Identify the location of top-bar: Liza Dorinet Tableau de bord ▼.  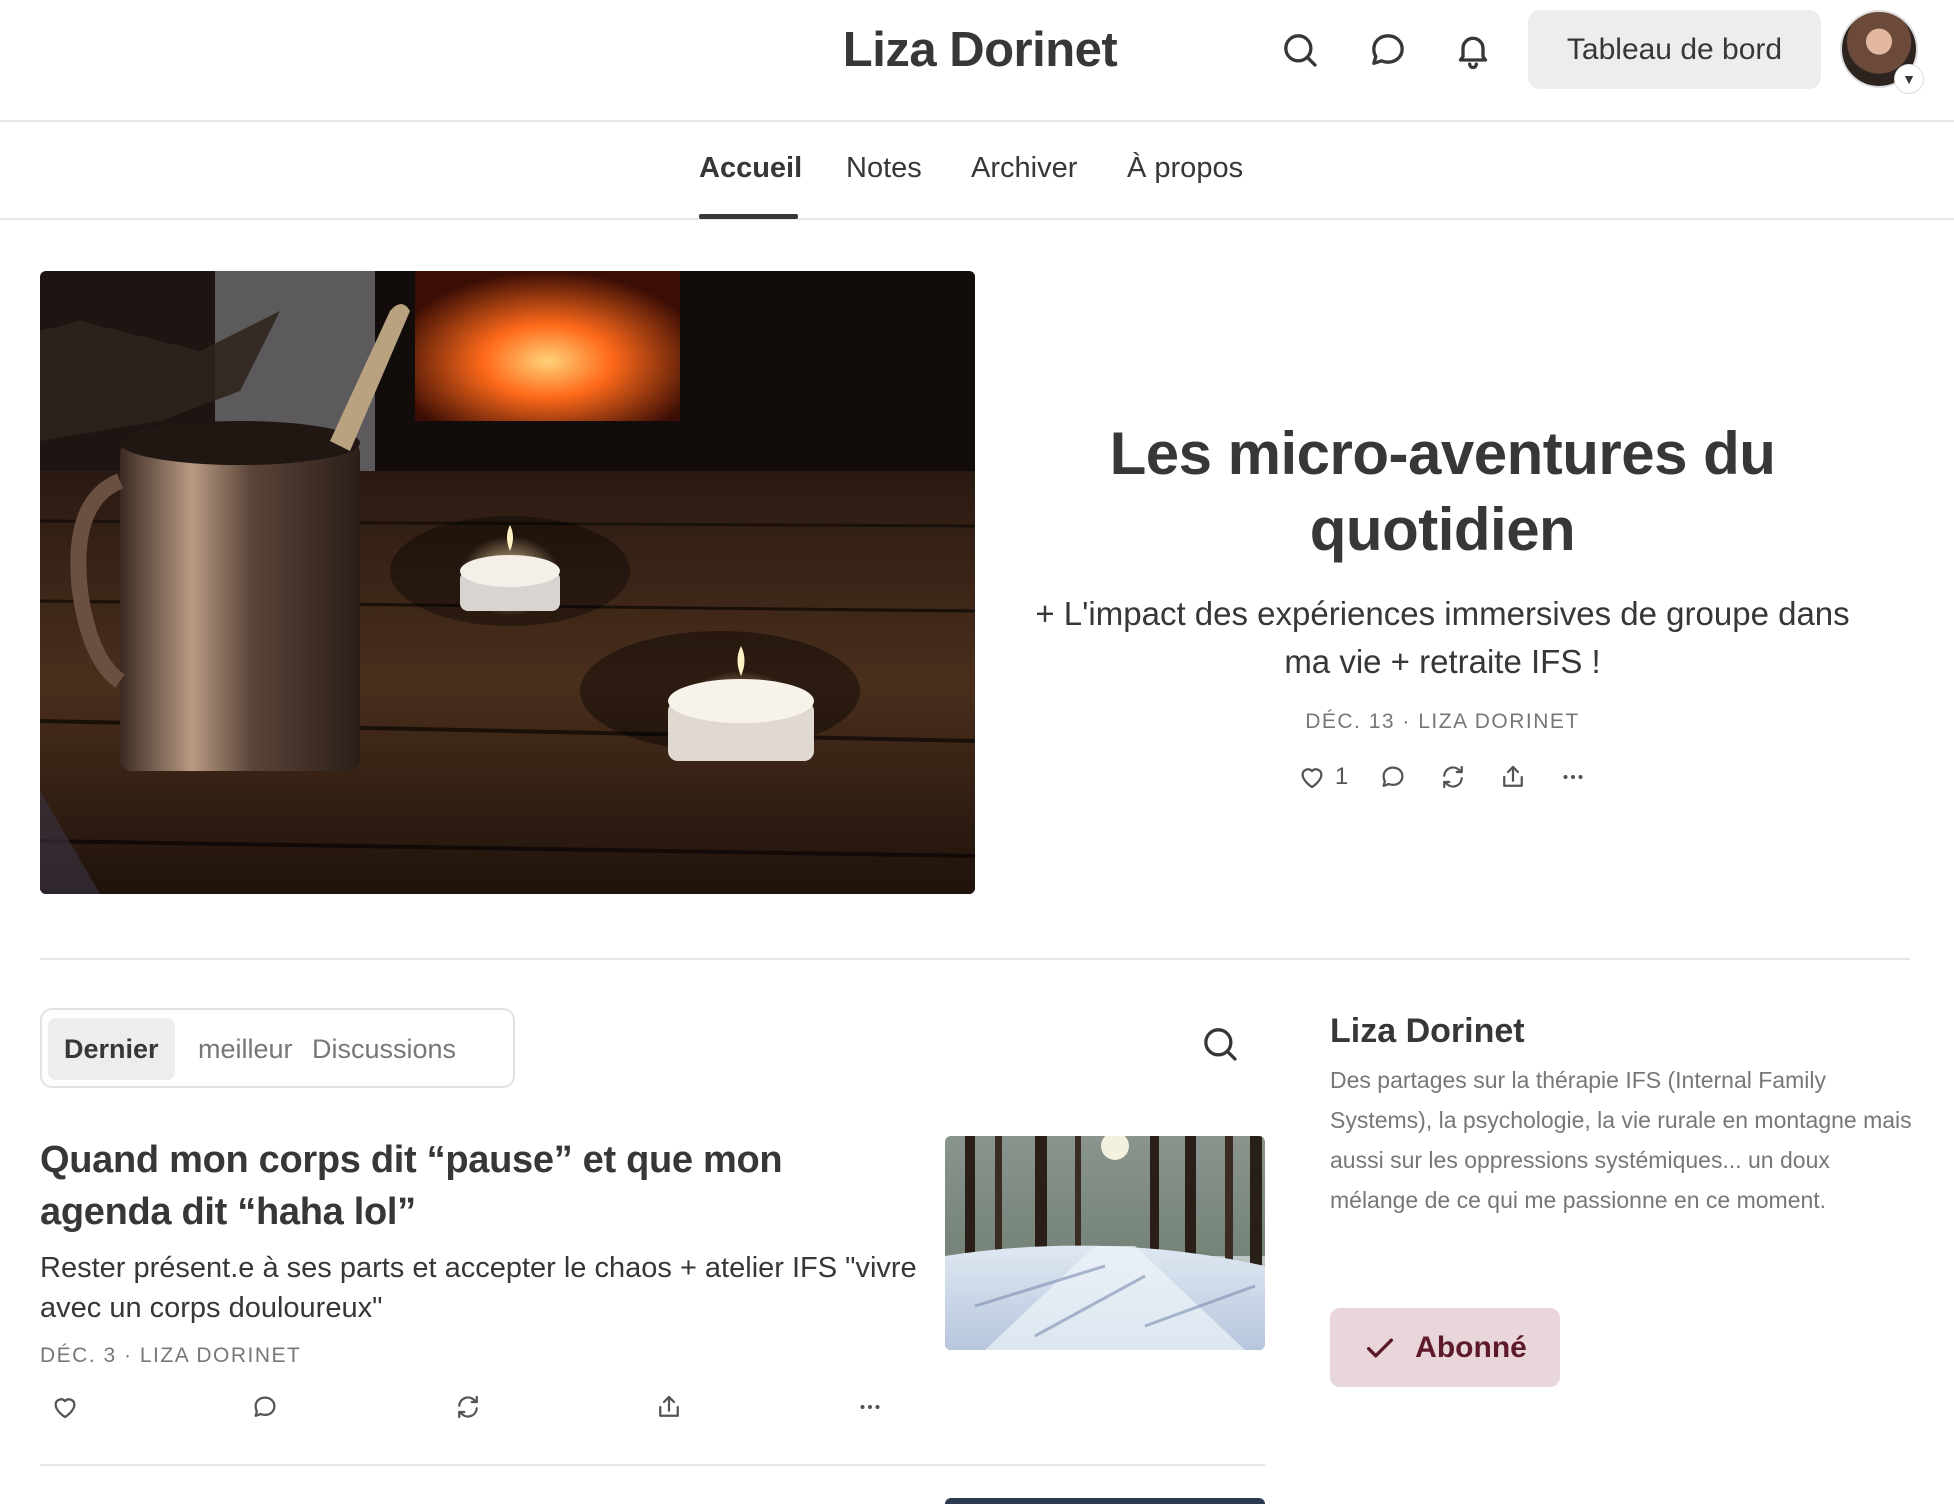
(977, 61).